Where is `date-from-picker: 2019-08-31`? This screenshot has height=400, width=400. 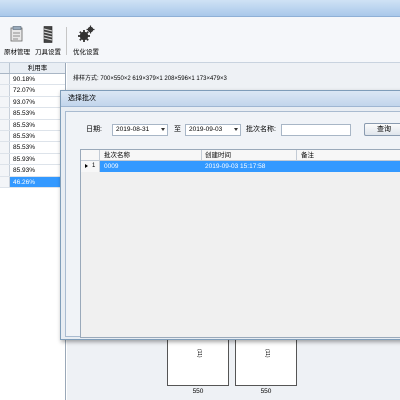
date-from-picker: 2019-08-31 is located at coordinates (140, 130).